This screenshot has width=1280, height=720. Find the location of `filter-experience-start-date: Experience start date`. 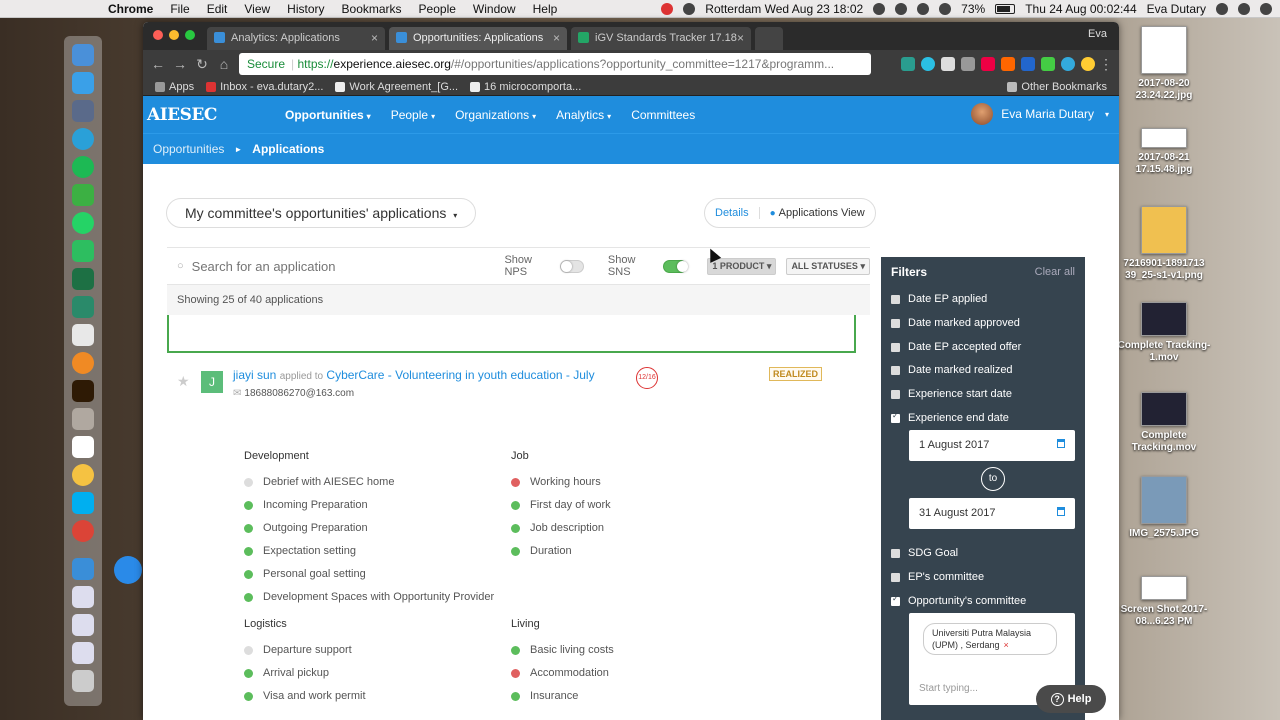

filter-experience-start-date: Experience start date is located at coordinates (951, 394).